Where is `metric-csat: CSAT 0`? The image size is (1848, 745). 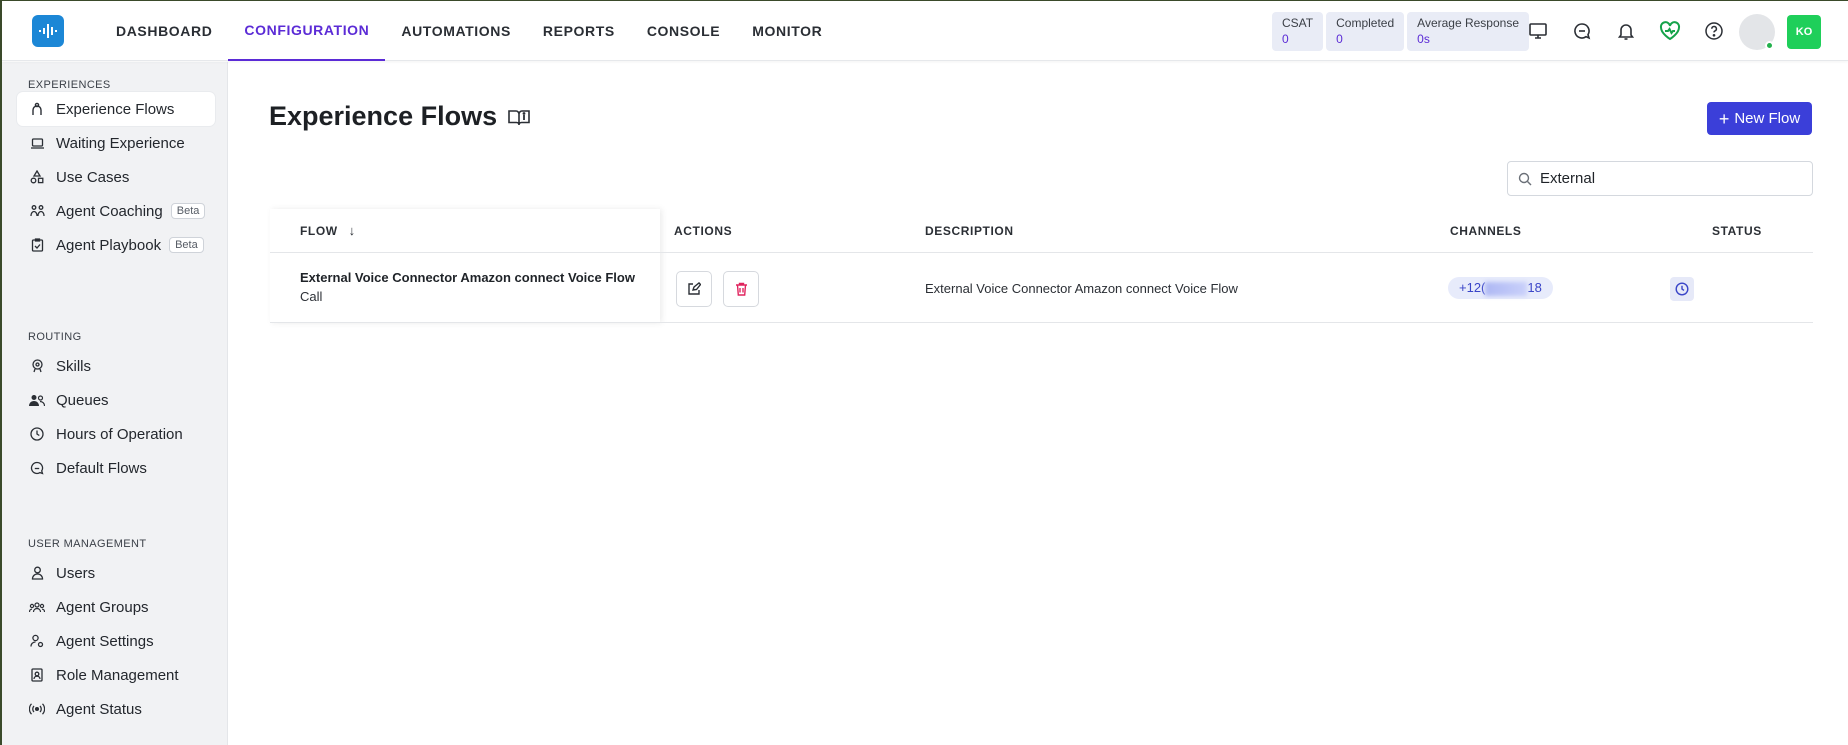
metric-csat: CSAT 0 is located at coordinates (1298, 31).